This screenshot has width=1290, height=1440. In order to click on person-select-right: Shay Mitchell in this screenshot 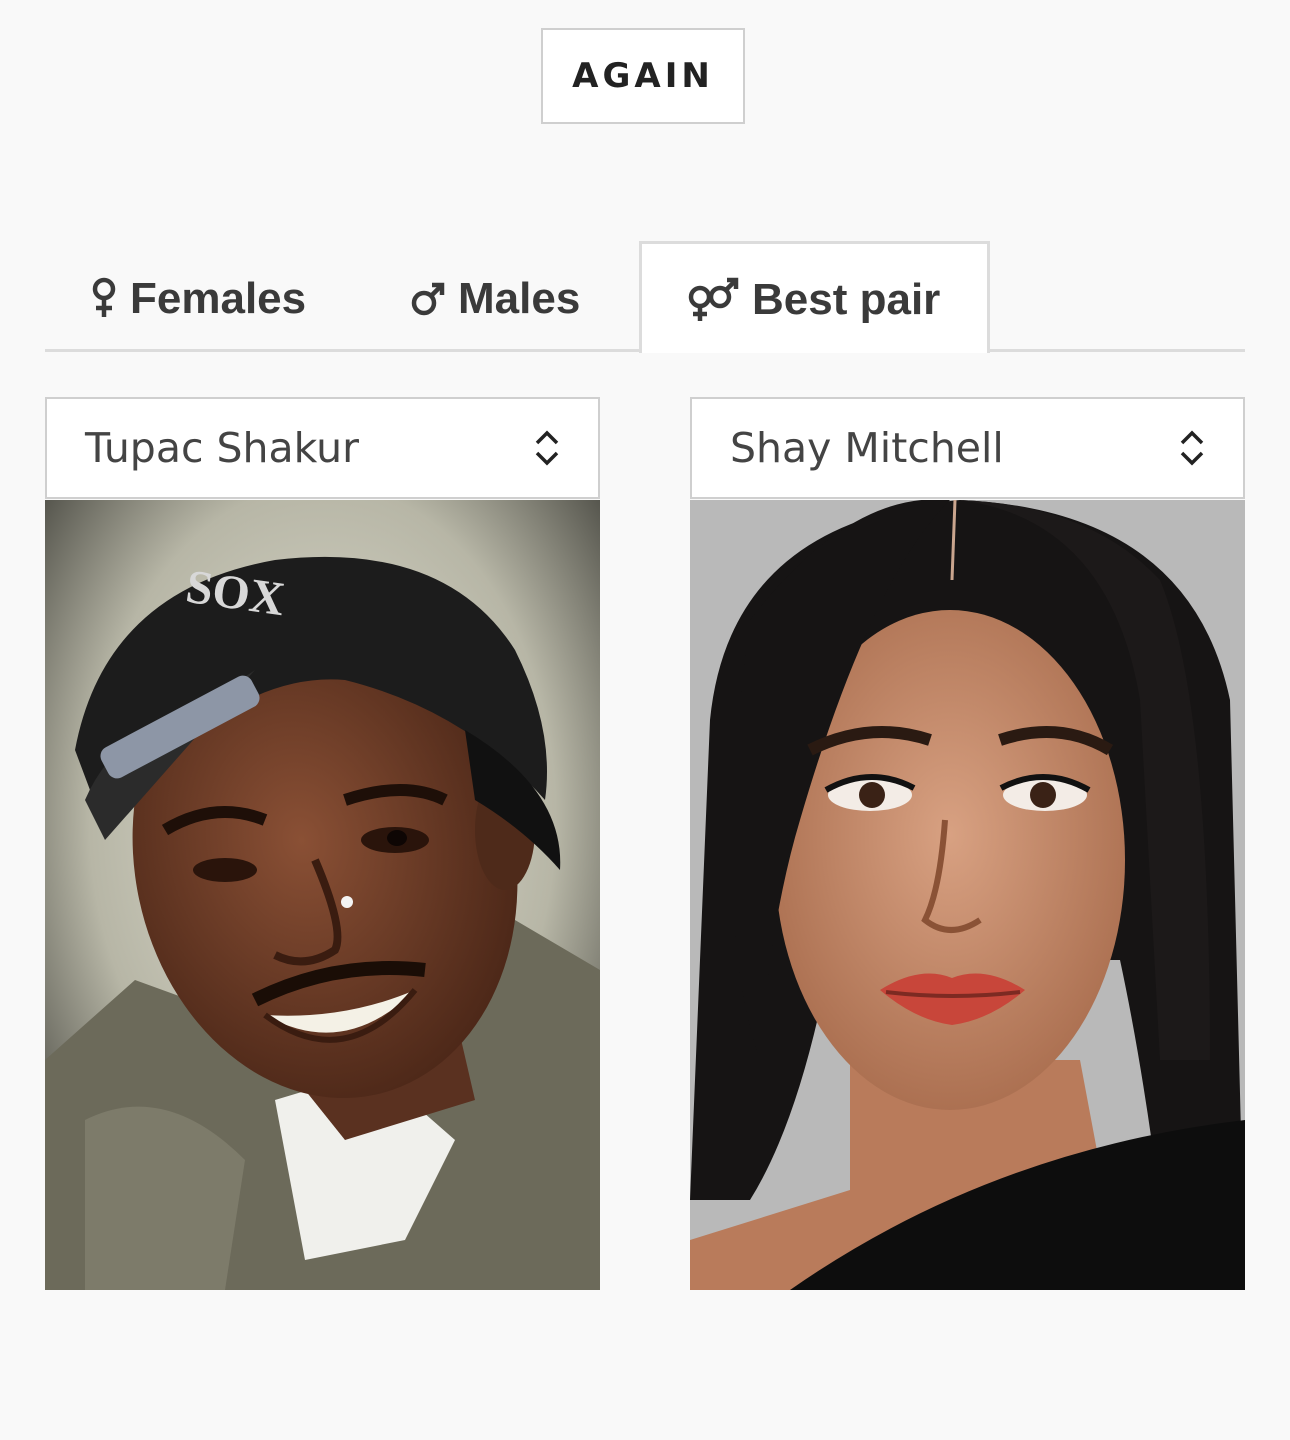, I will do `click(967, 448)`.